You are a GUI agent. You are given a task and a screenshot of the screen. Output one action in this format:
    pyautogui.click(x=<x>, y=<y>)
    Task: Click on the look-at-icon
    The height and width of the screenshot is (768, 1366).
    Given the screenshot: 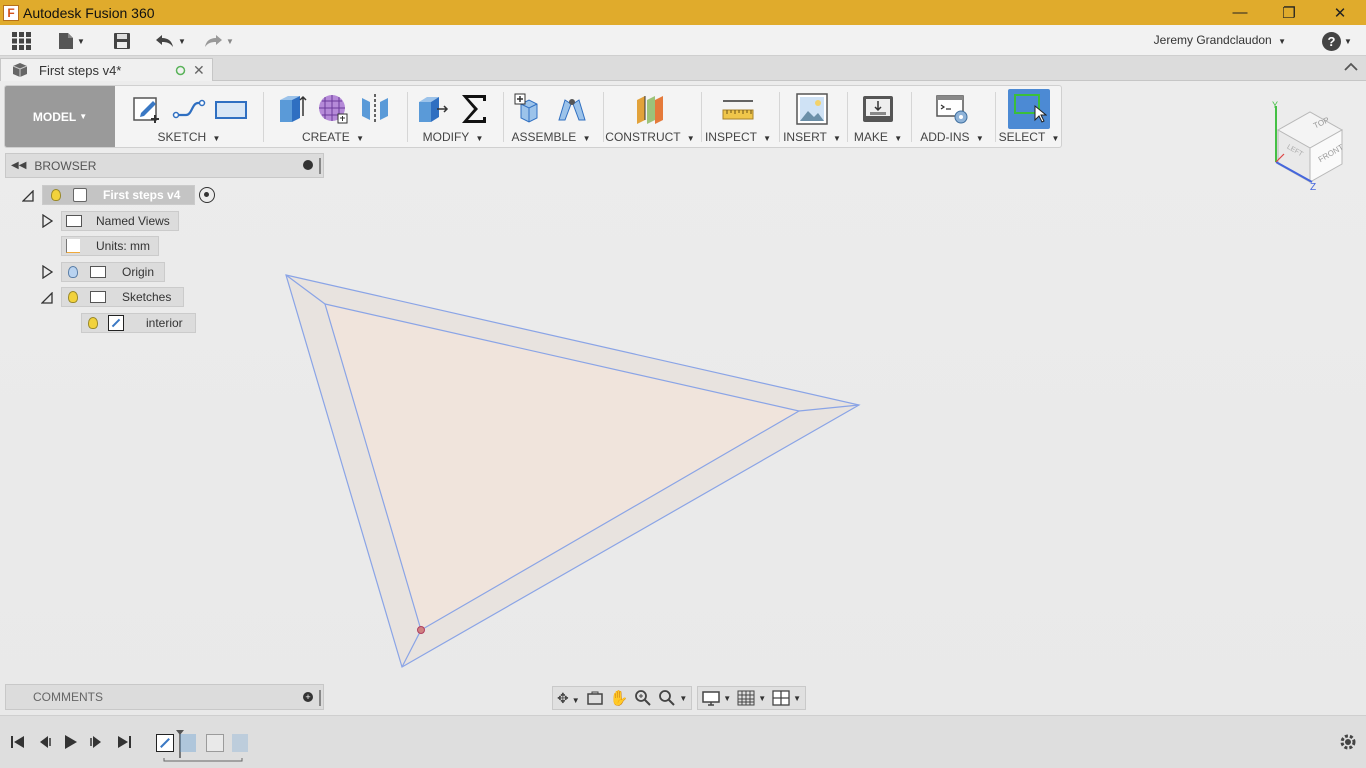 What is the action you would take?
    pyautogui.click(x=595, y=698)
    